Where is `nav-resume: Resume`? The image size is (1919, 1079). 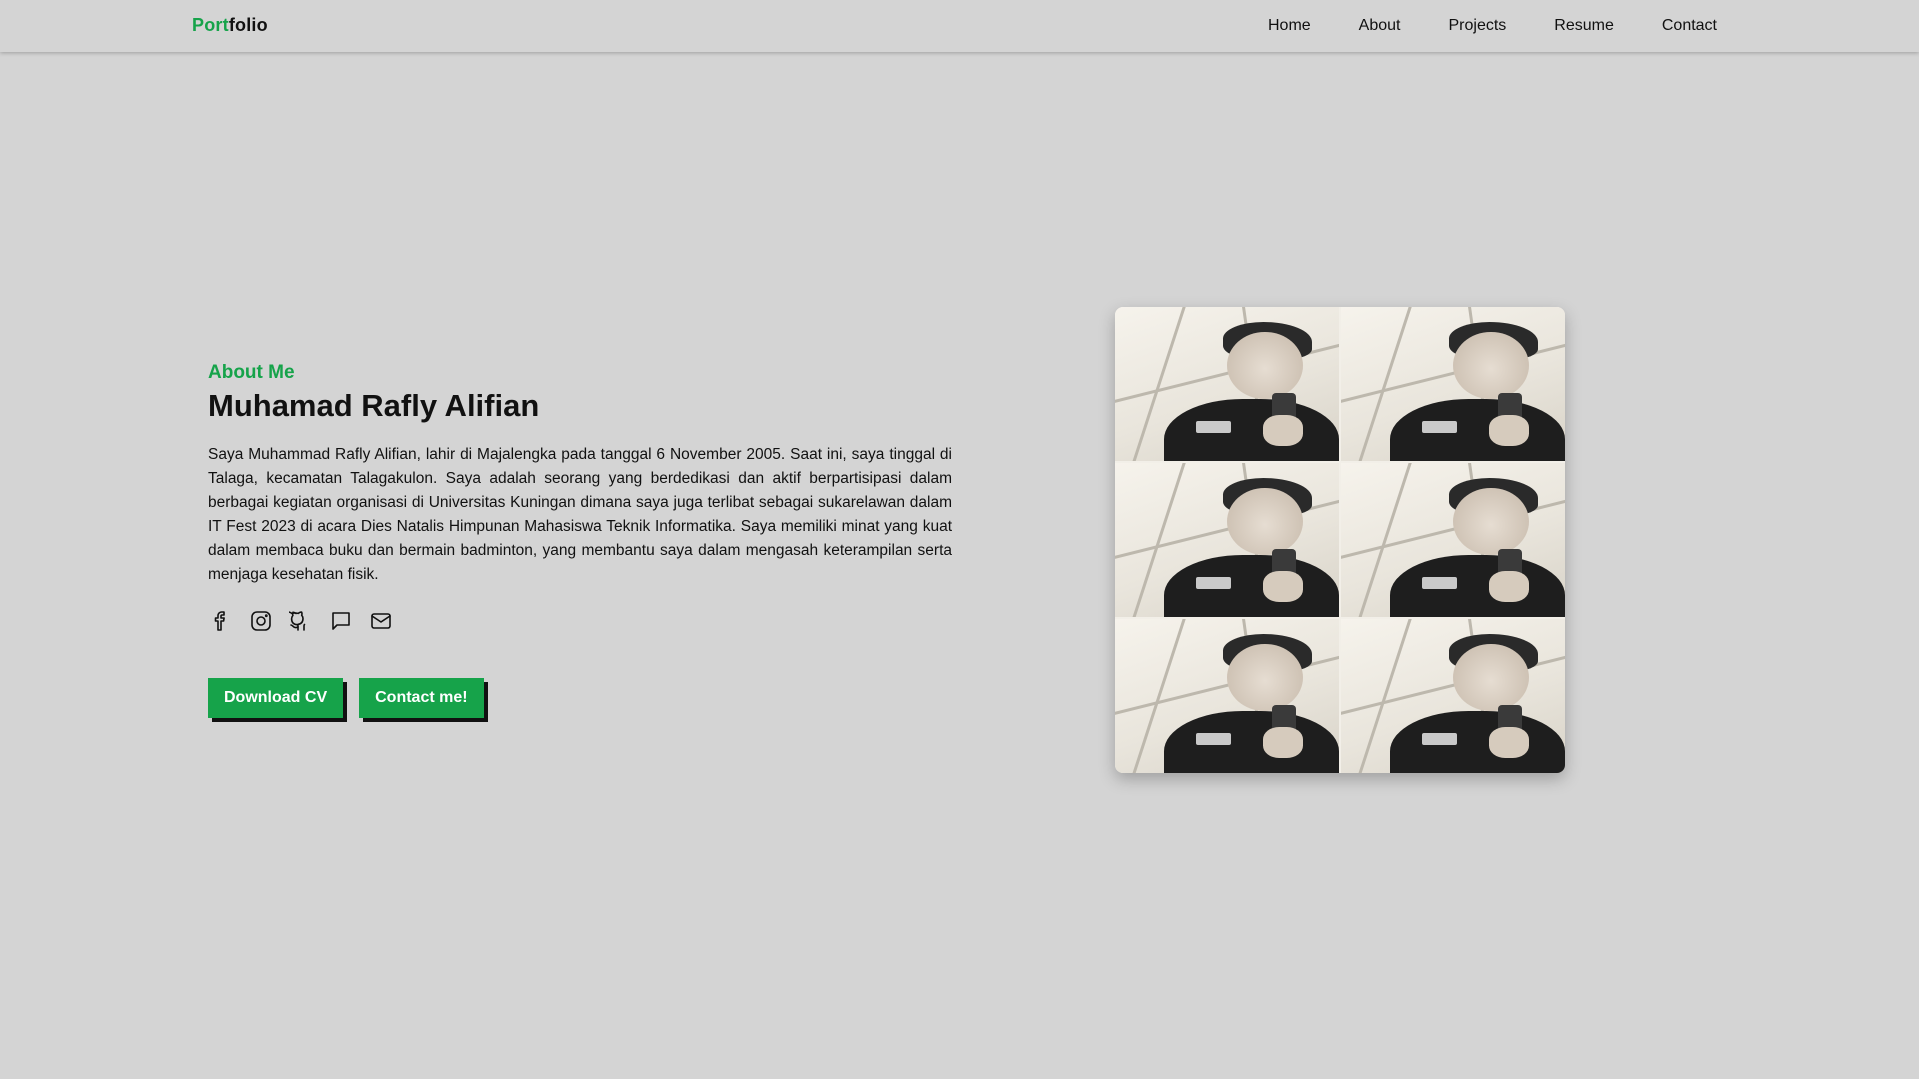 nav-resume: Resume is located at coordinates (1584, 26).